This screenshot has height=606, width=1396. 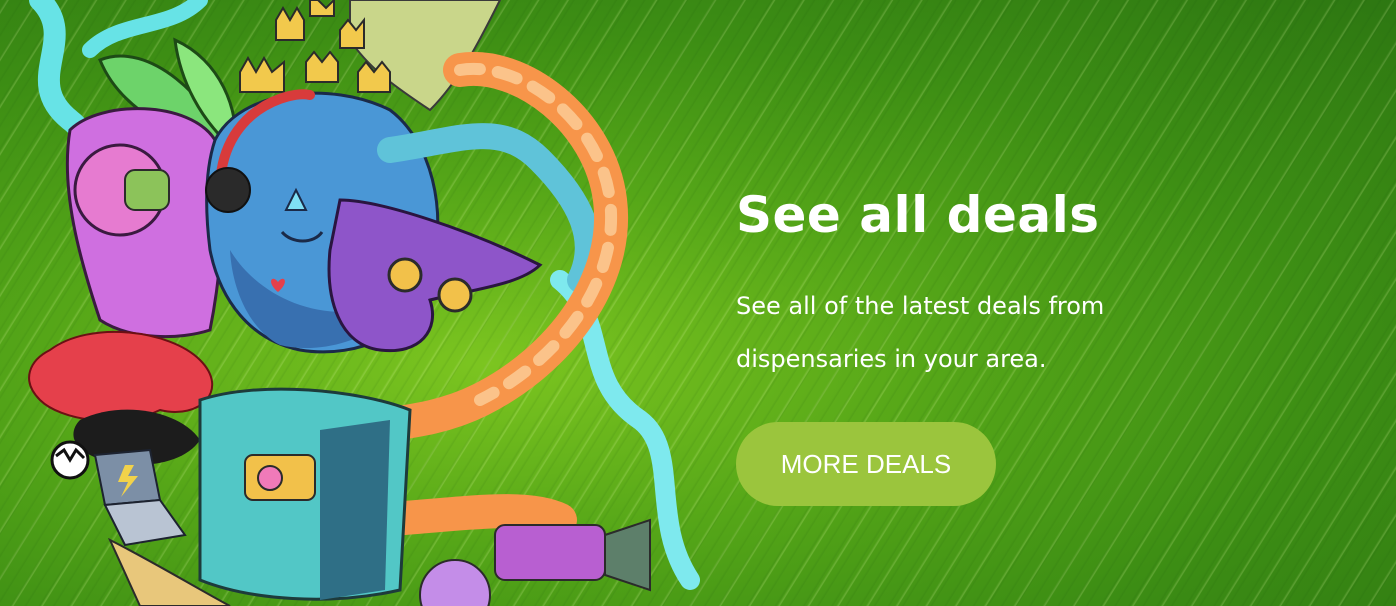 What do you see at coordinates (627, 555) in the screenshot?
I see `megaphone-icon` at bounding box center [627, 555].